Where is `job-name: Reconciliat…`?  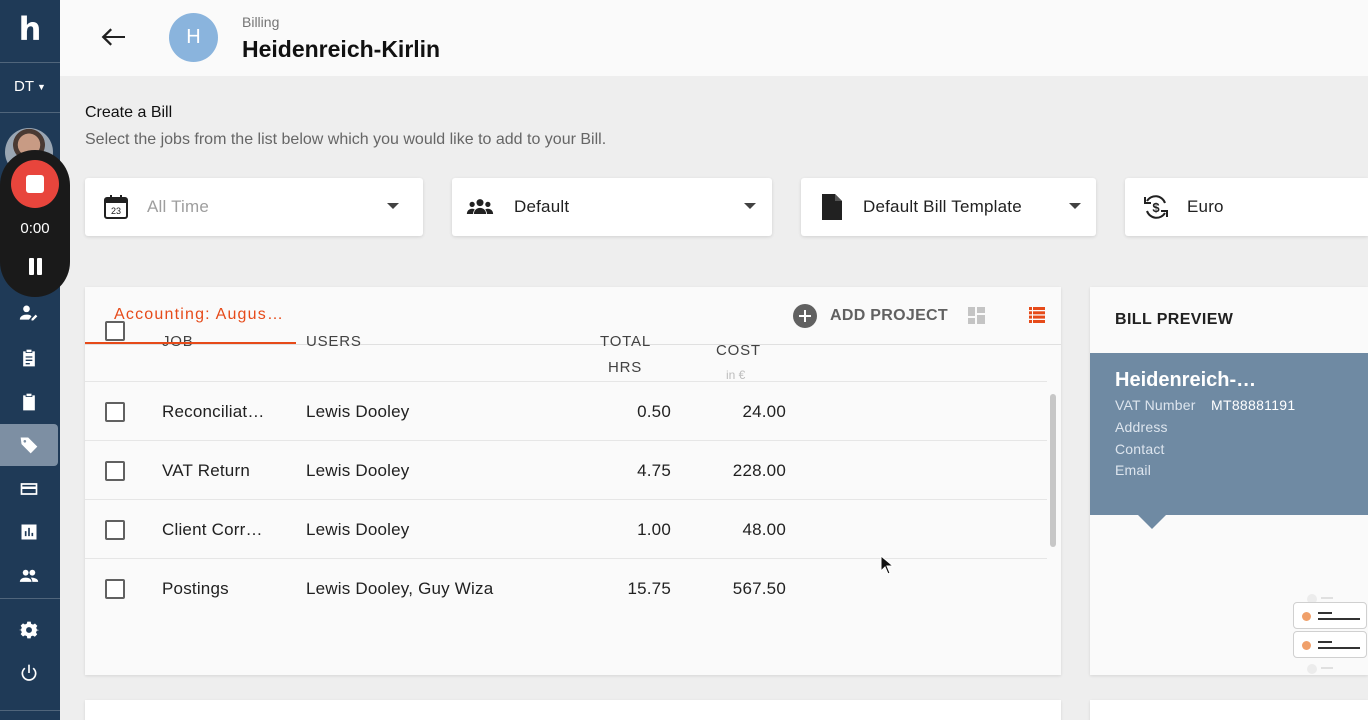
job-name: Reconciliat… is located at coordinates (213, 411).